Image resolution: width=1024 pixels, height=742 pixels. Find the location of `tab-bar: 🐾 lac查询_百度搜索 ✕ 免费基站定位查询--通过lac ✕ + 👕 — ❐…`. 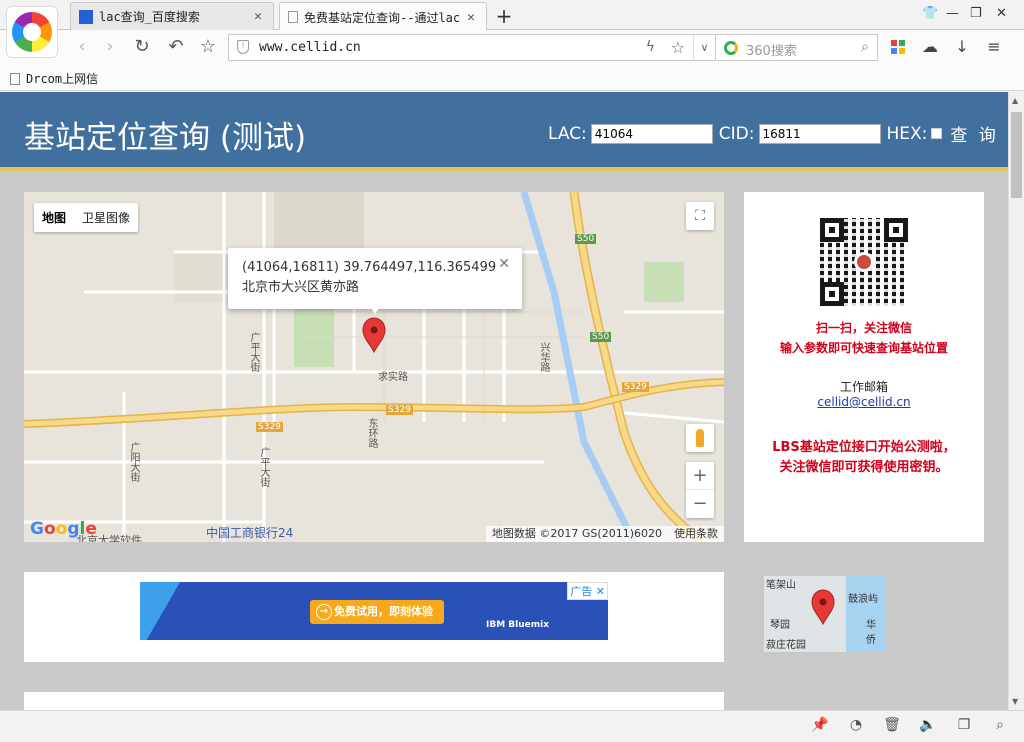

tab-bar: 🐾 lac查询_百度搜索 ✕ 免费基站定位查询--通过lac ✕ + 👕 — ❐… is located at coordinates (512, 15).